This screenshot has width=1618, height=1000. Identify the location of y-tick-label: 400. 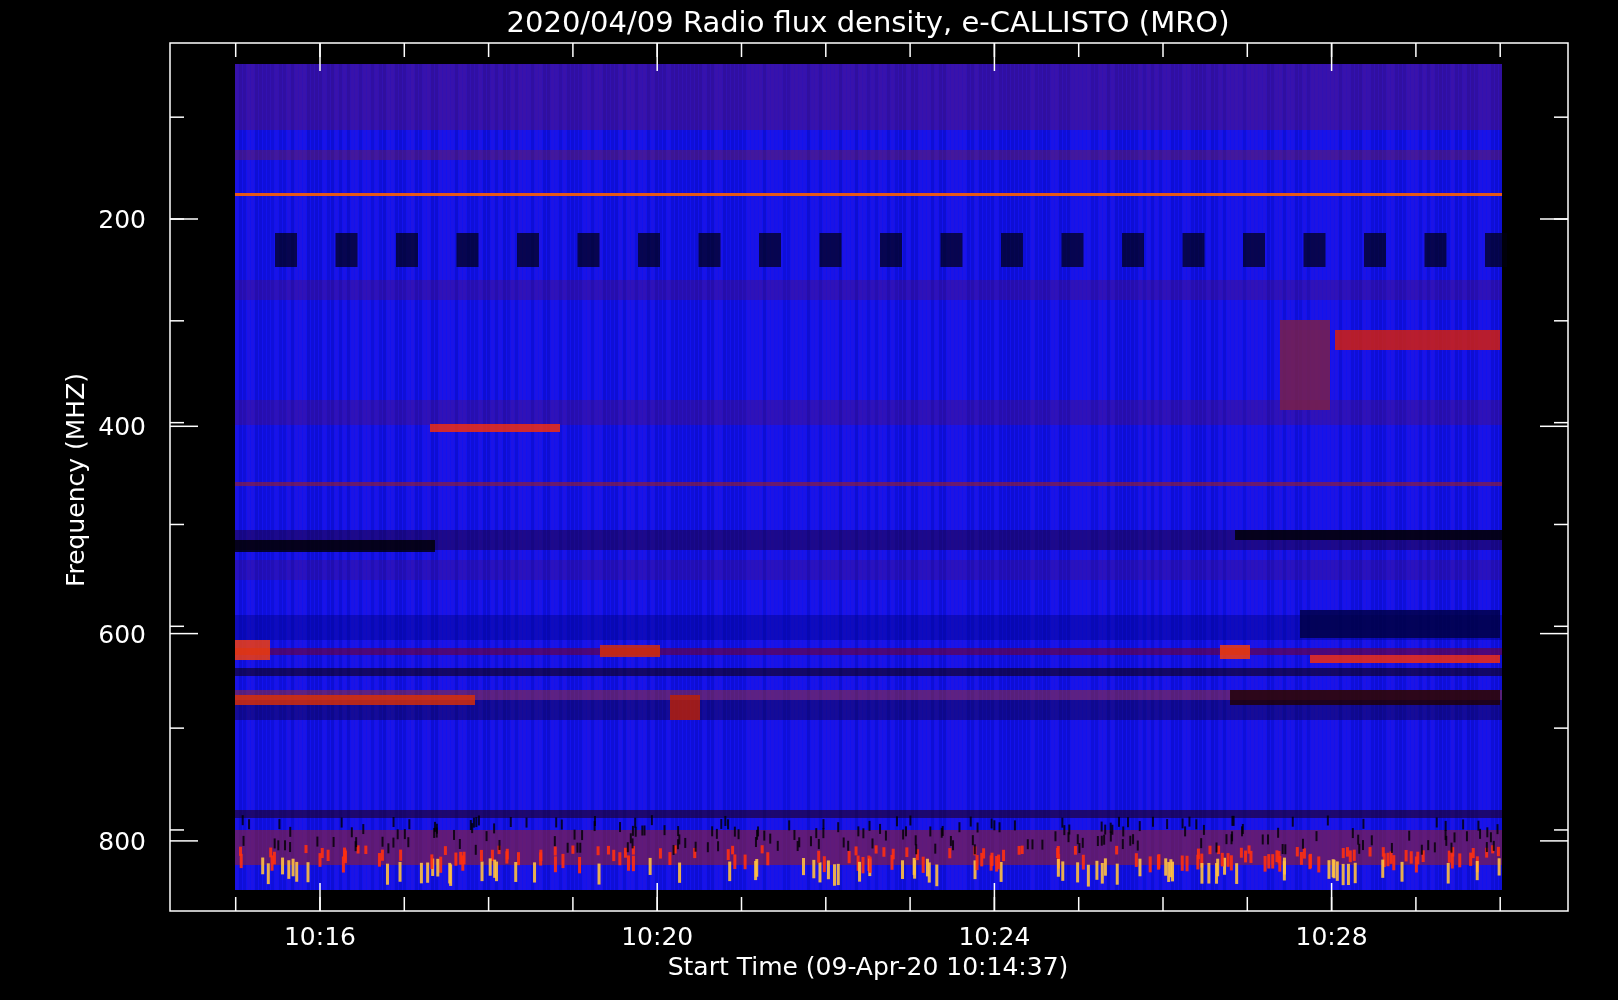
(122, 427).